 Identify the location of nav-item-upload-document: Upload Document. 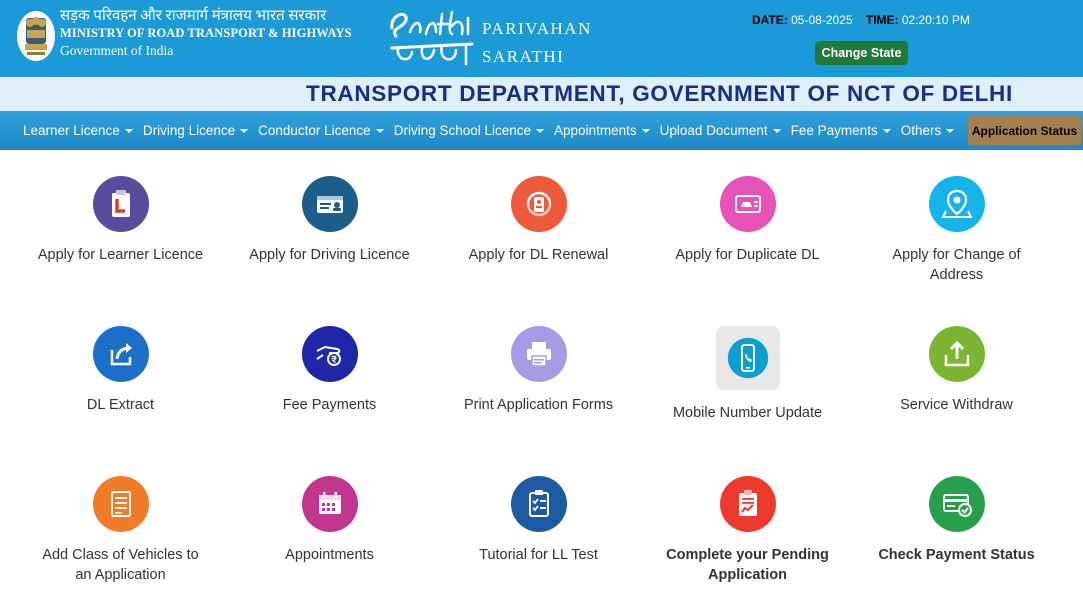
(720, 130).